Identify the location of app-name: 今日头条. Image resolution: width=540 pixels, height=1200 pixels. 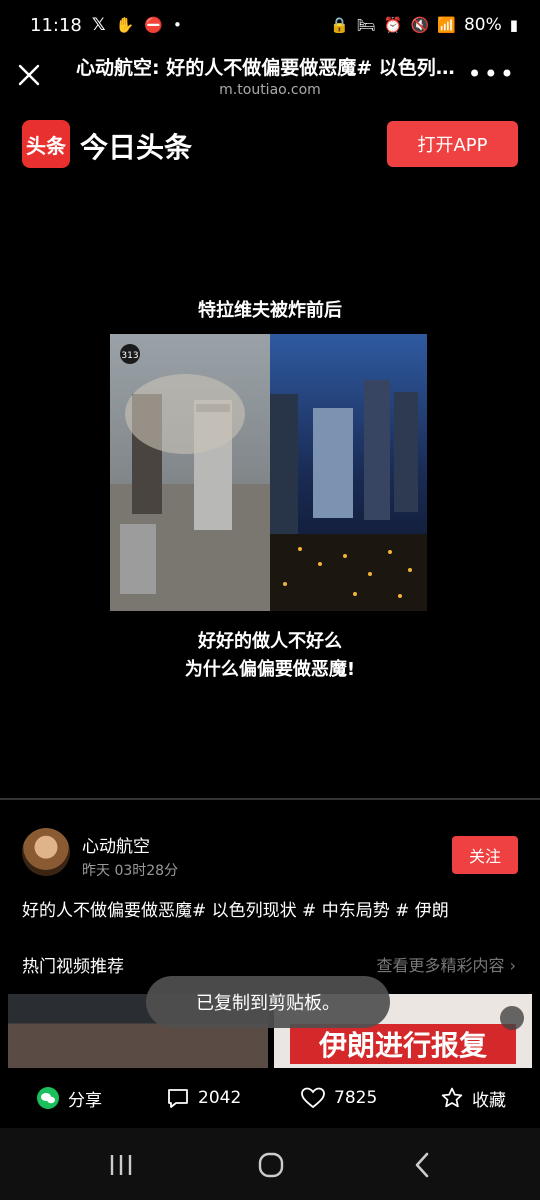
(136, 147).